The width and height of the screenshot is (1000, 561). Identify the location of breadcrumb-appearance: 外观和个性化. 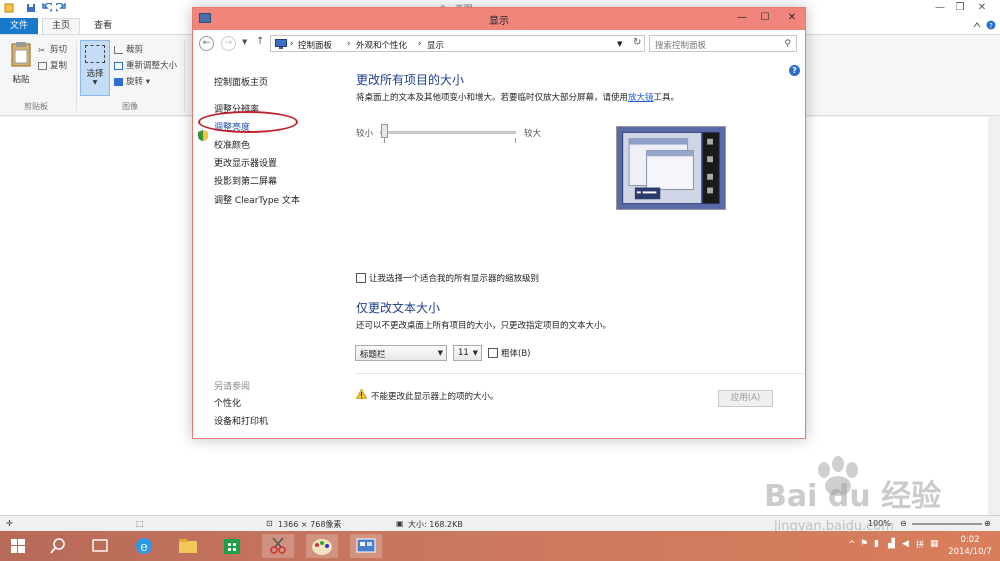
(381, 45).